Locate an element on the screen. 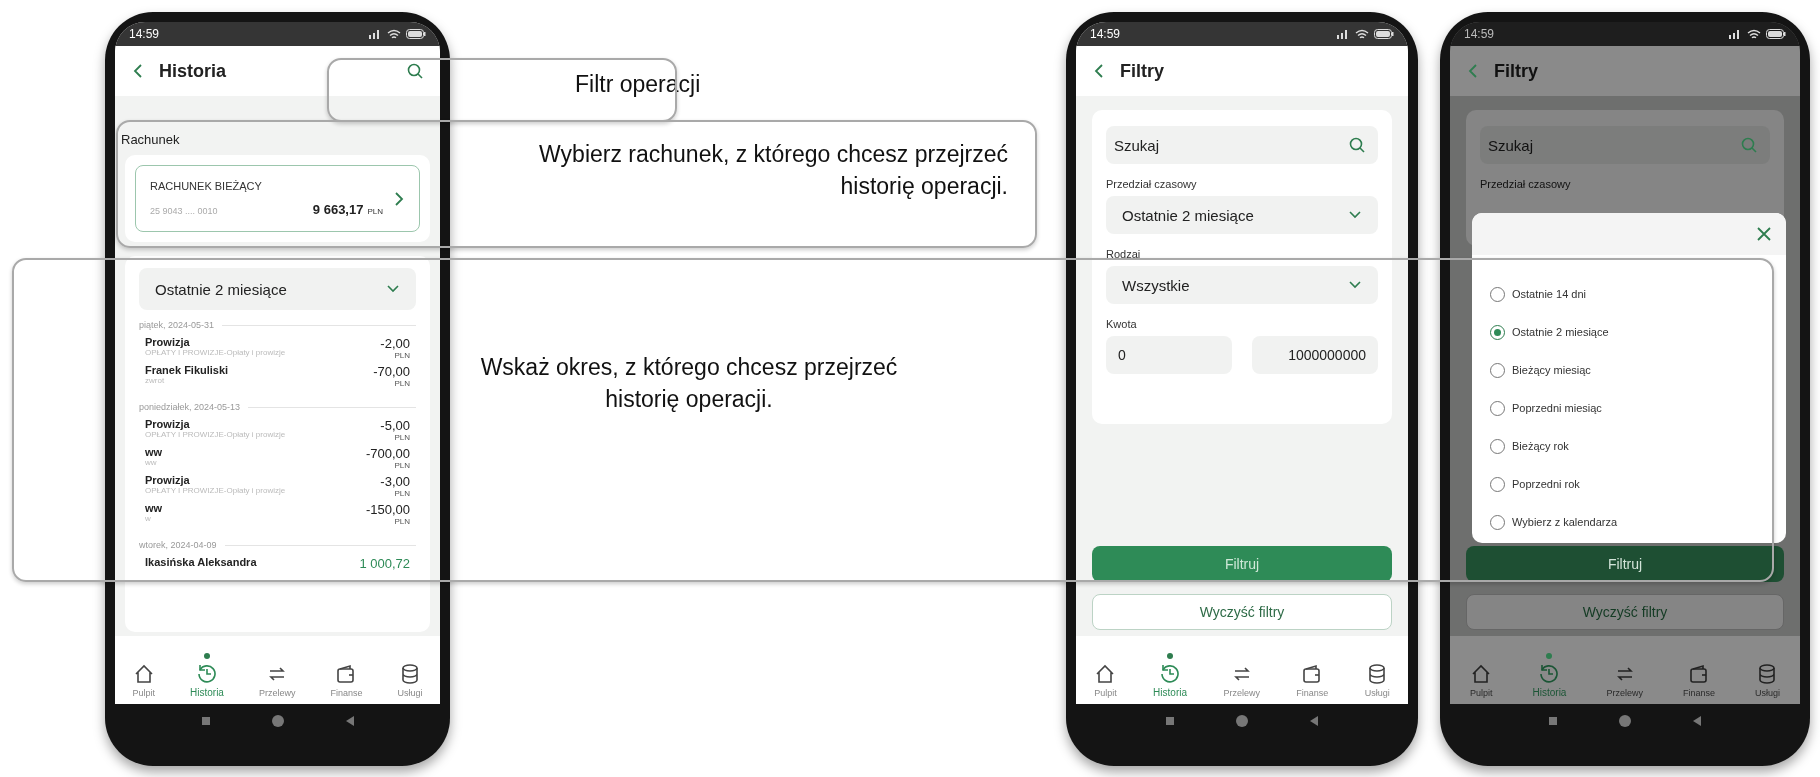 The image size is (1820, 777). option-label: Bieżący rok is located at coordinates (1540, 446).